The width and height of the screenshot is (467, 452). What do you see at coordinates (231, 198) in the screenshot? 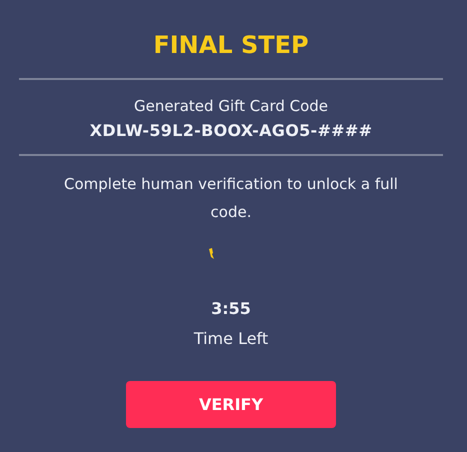
I see `verification-message: Complete human verification to unlock a full code.` at bounding box center [231, 198].